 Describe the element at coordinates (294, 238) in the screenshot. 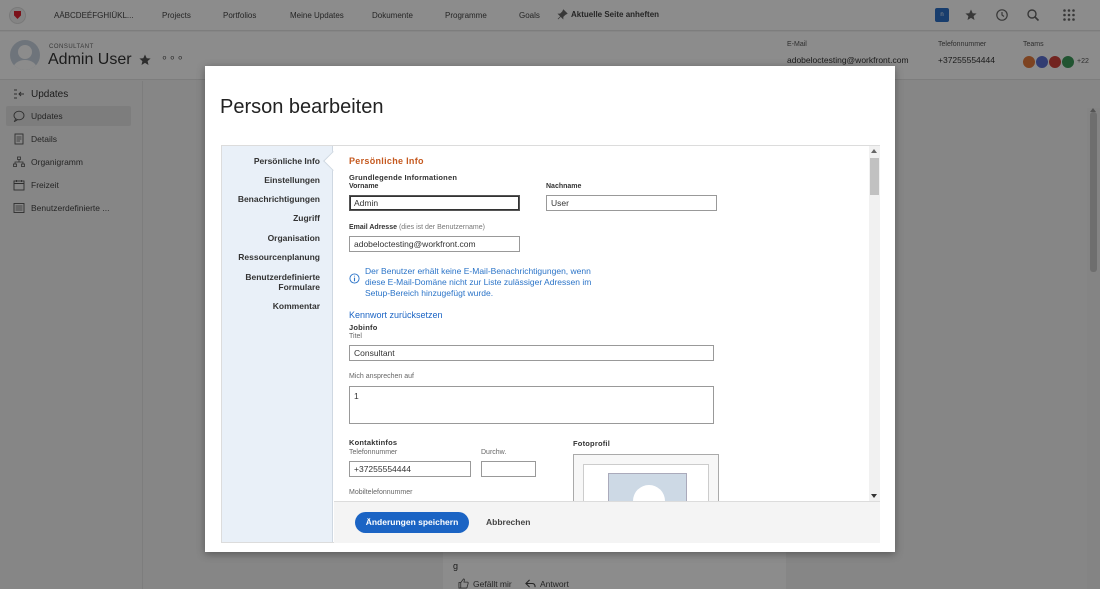

I see `tab-organization: Organisation` at that location.